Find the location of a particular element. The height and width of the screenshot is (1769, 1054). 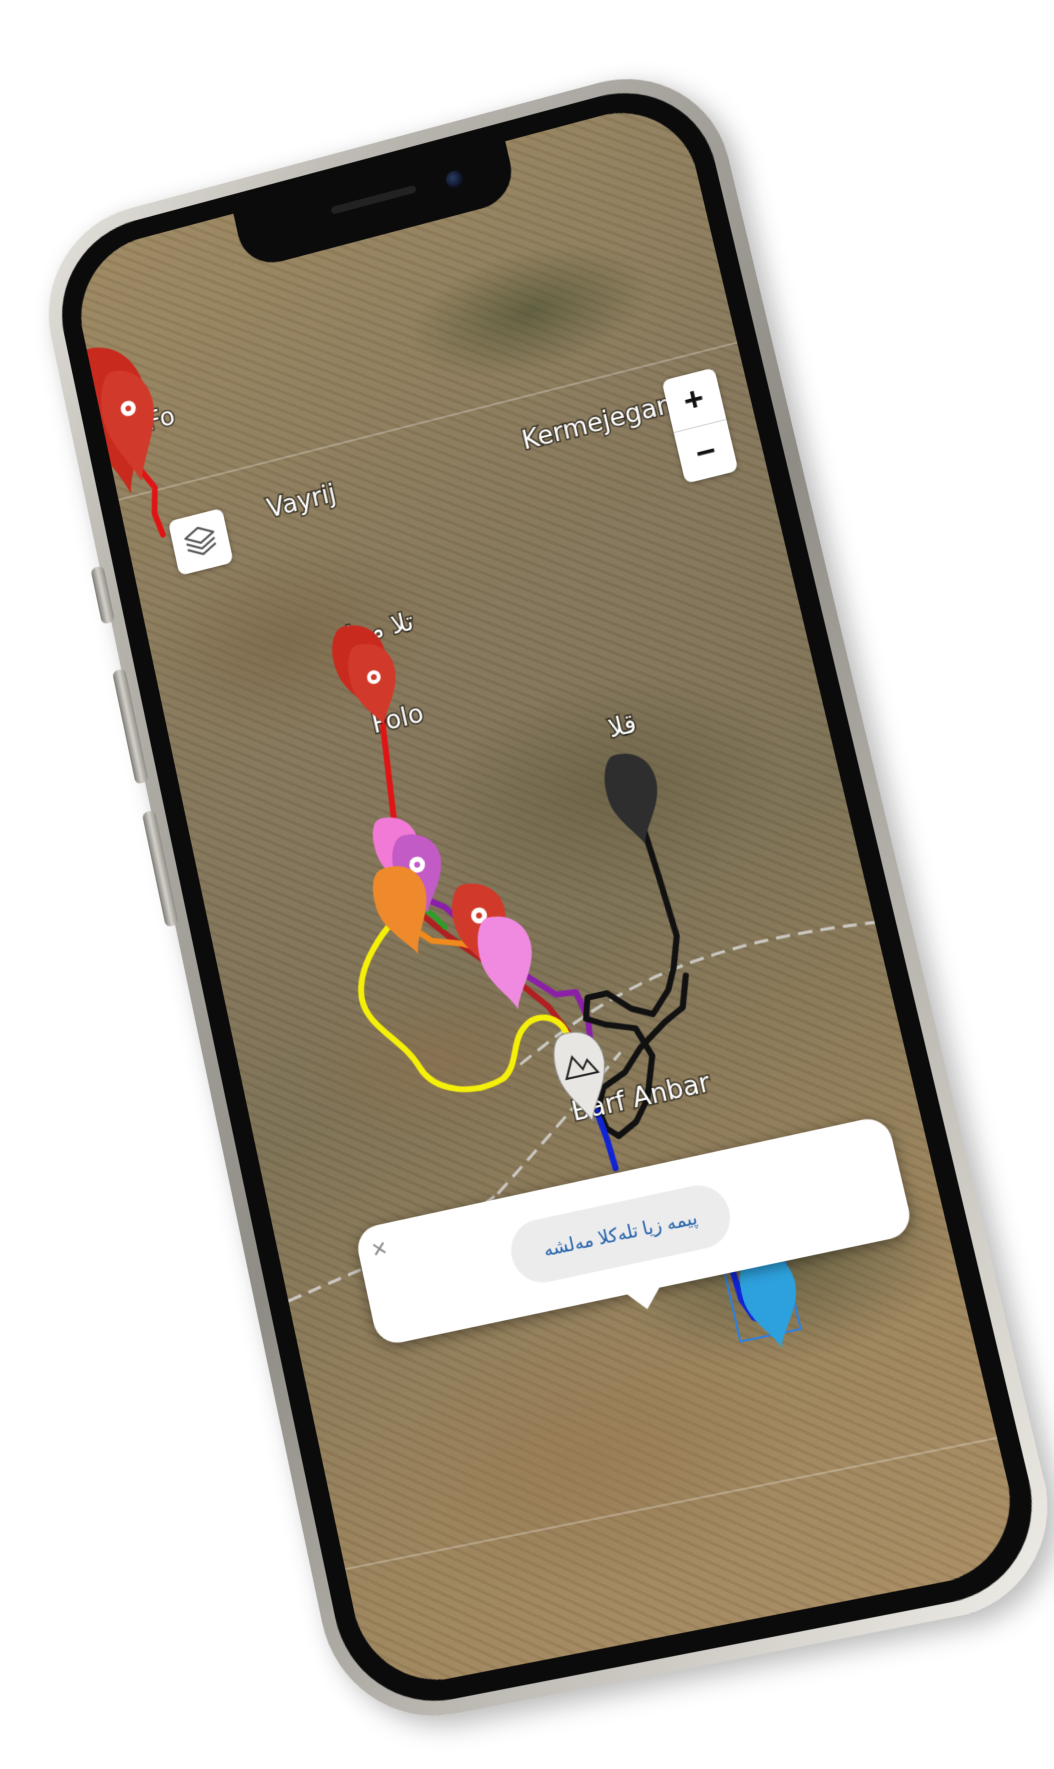

map-marker-dark is located at coordinates (634, 799).